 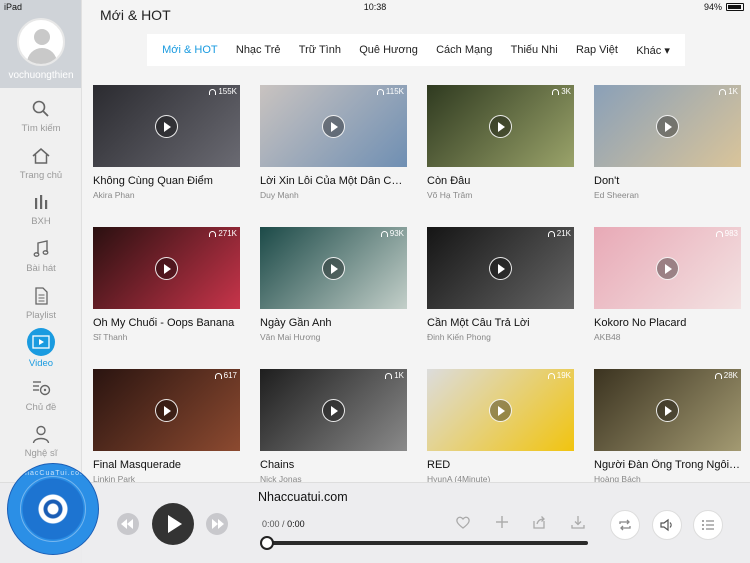 What do you see at coordinates (375, 522) in the screenshot?
I see `player-bar: Nhaccuatui.com 0:00 / 0:00` at bounding box center [375, 522].